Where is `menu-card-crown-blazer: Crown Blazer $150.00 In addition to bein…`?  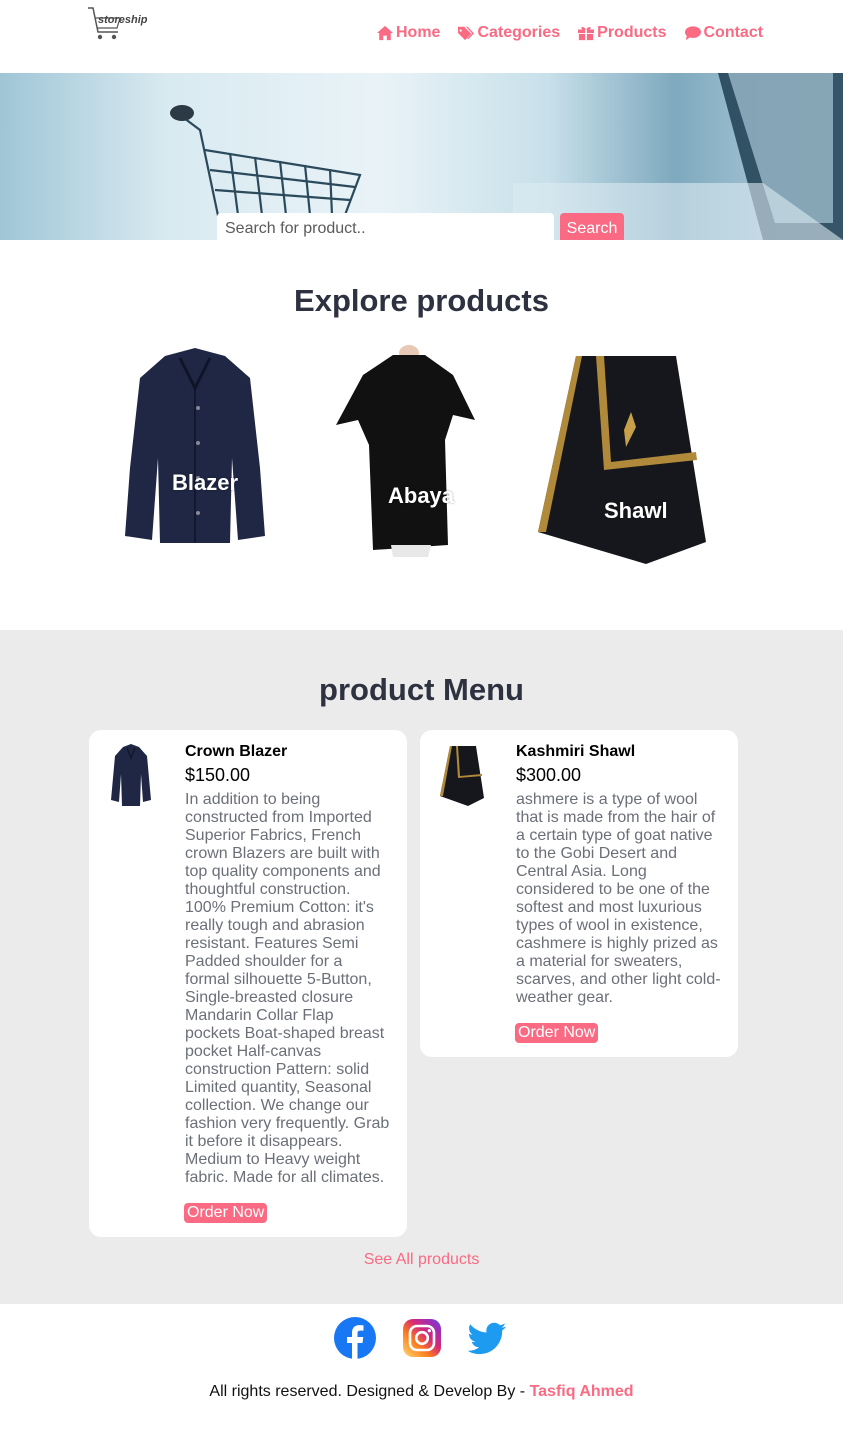
menu-card-crown-blazer: Crown Blazer $150.00 In addition to bein… is located at coordinates (248, 983).